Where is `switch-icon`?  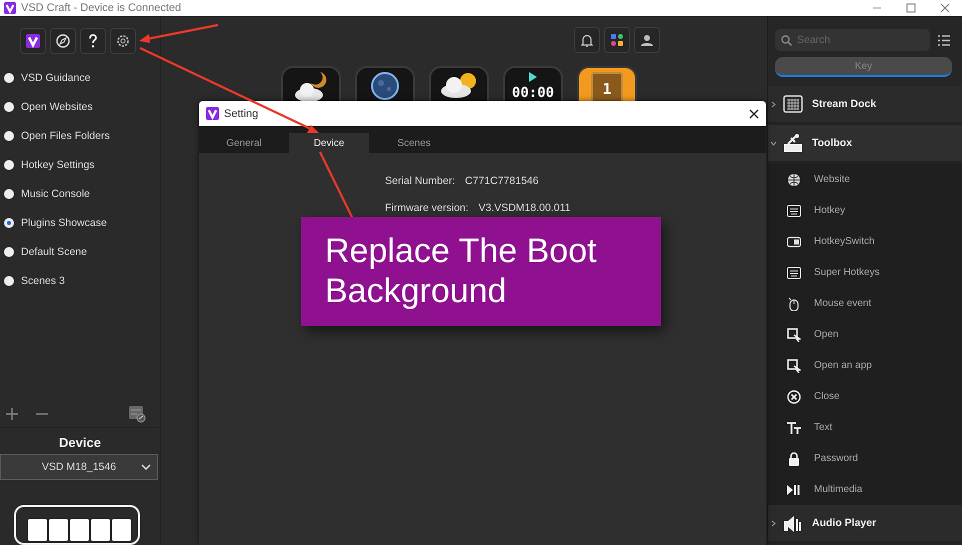
switch-icon is located at coordinates (794, 241).